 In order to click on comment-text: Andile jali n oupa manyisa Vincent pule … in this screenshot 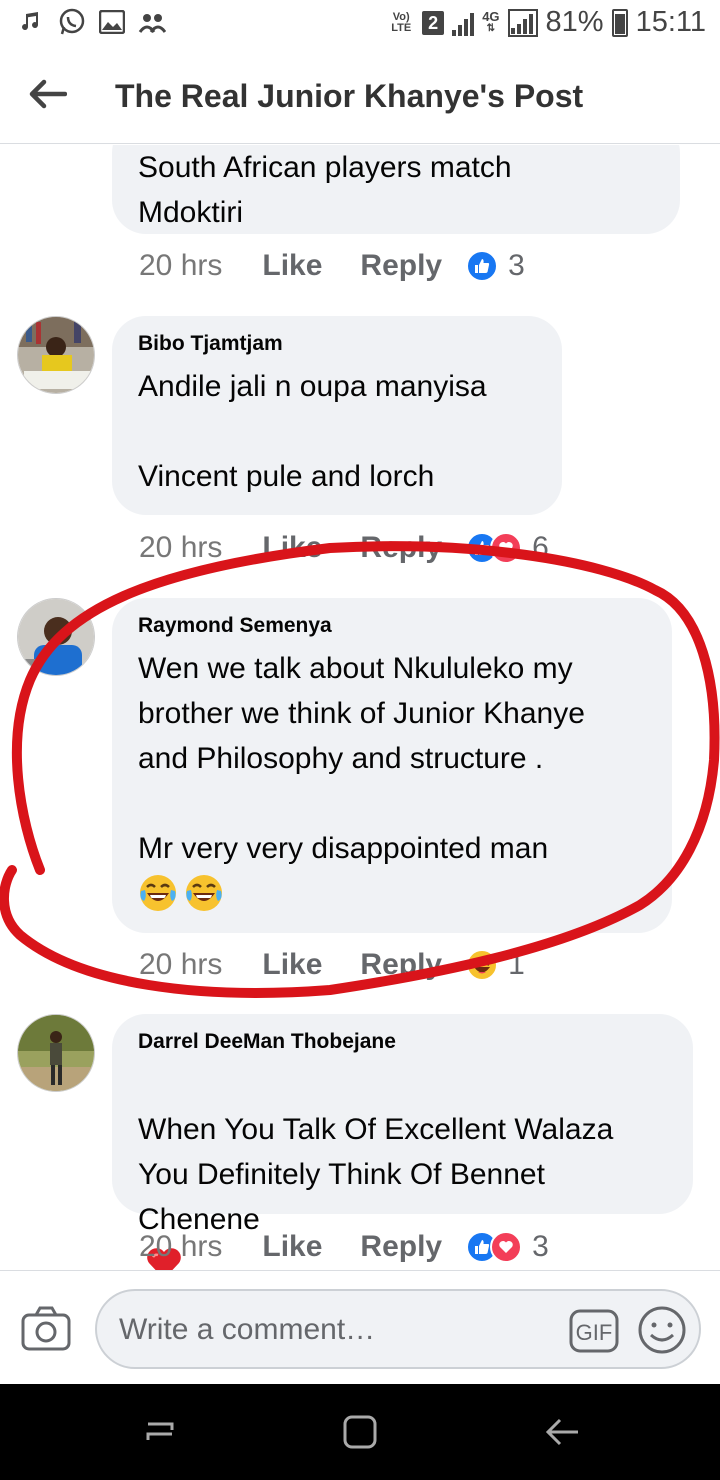, I will do `click(312, 431)`.